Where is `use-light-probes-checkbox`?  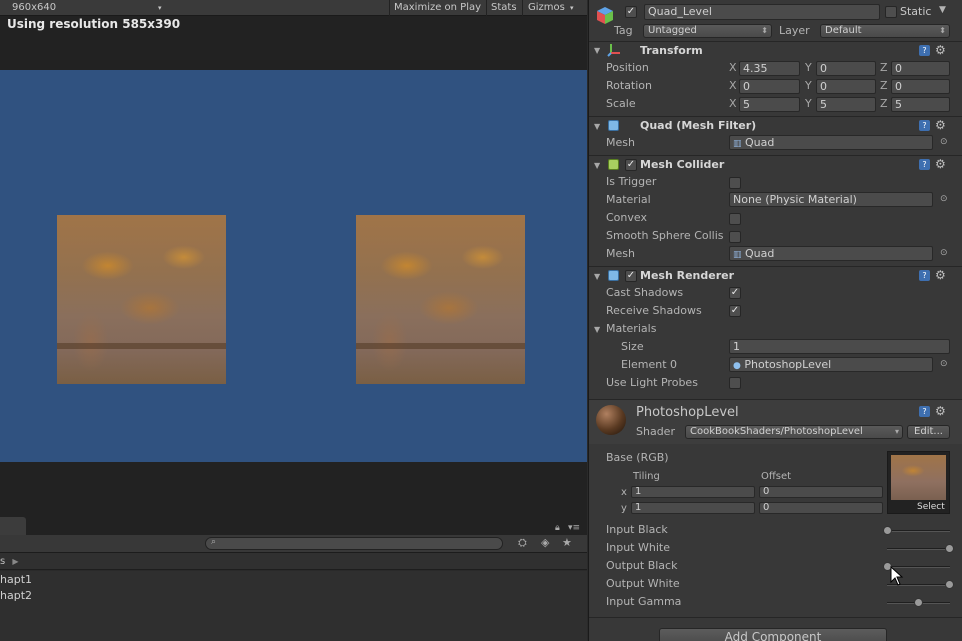 use-light-probes-checkbox is located at coordinates (735, 383).